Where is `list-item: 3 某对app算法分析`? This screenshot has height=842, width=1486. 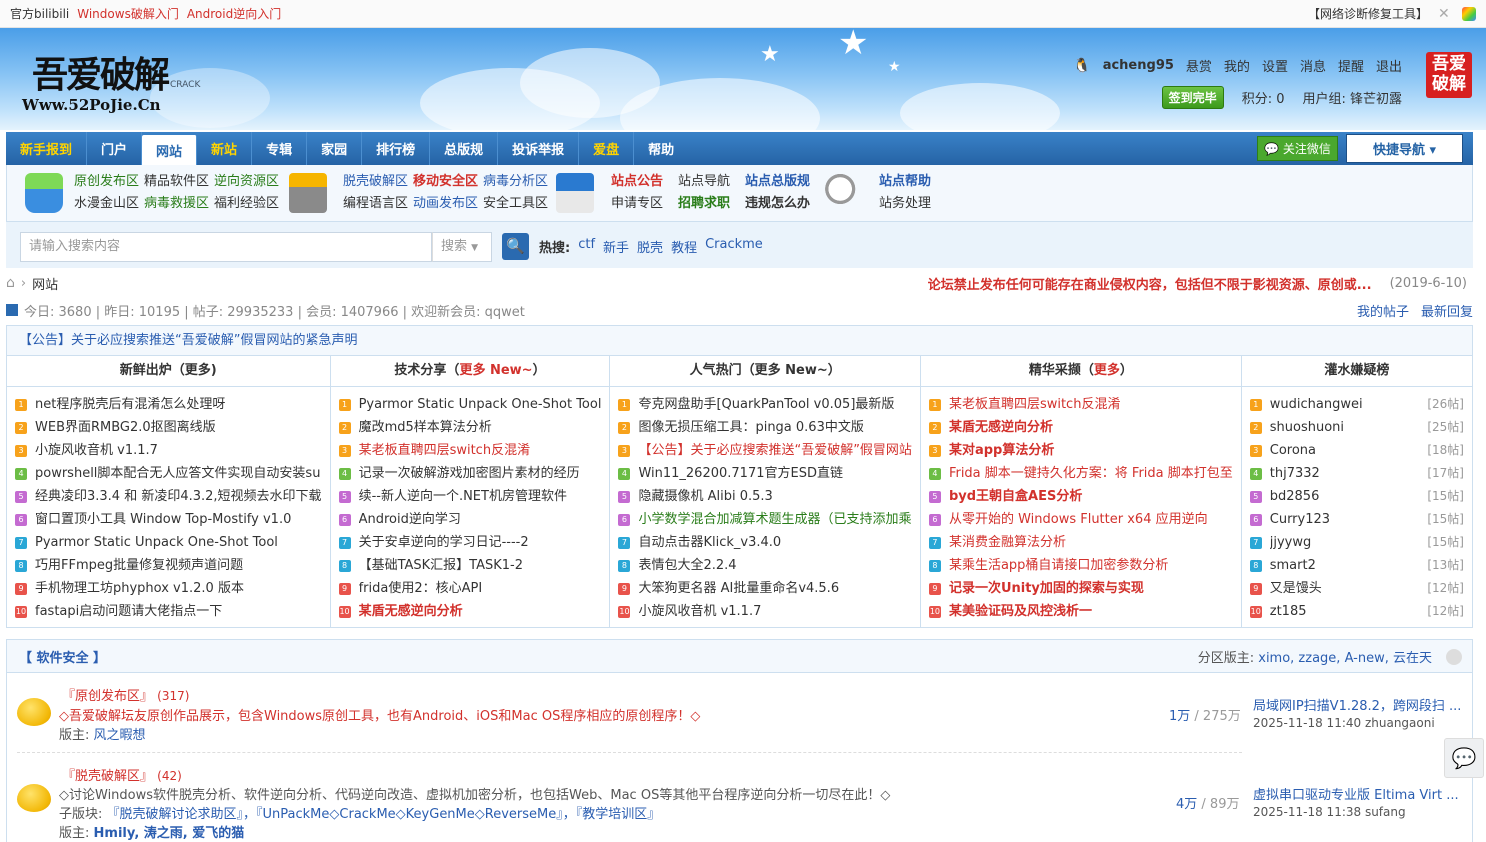 list-item: 3 某对app算法分析 is located at coordinates (1084, 450).